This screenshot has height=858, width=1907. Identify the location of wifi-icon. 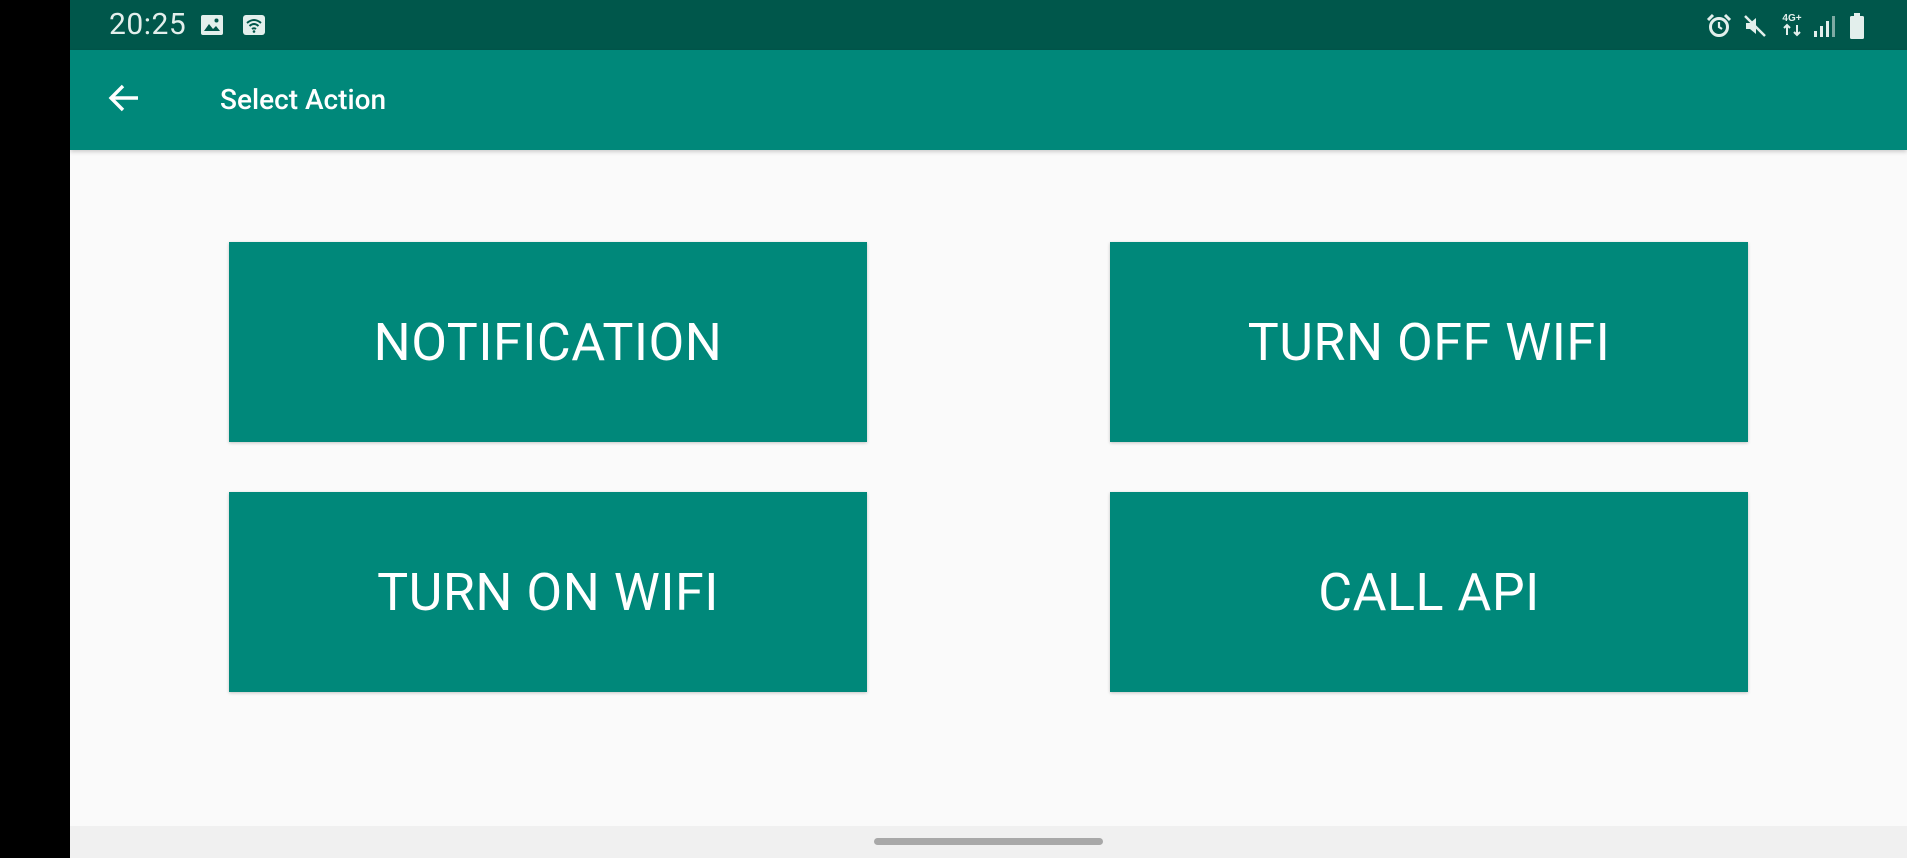
(254, 27).